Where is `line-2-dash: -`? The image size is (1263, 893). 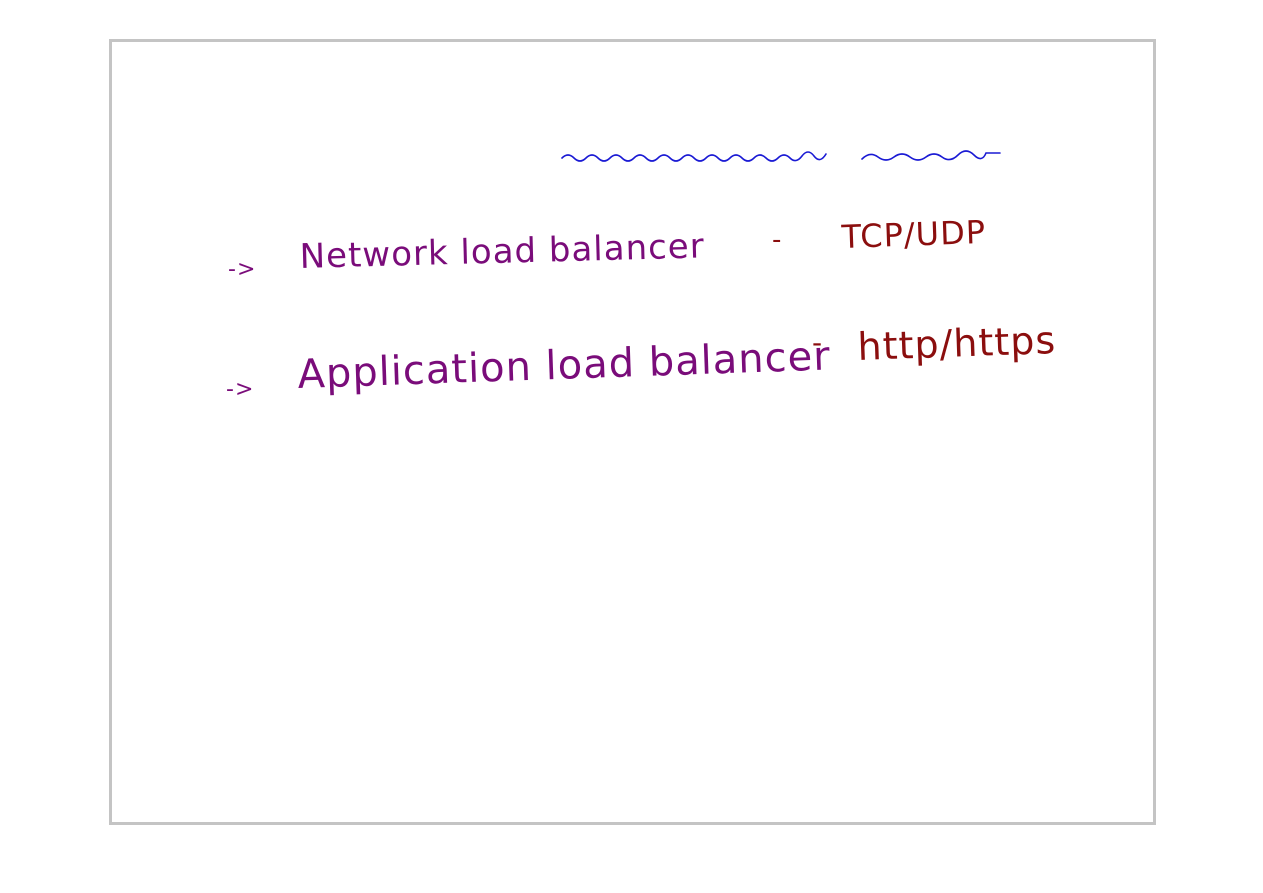
line-2-dash: - is located at coordinates (817, 342).